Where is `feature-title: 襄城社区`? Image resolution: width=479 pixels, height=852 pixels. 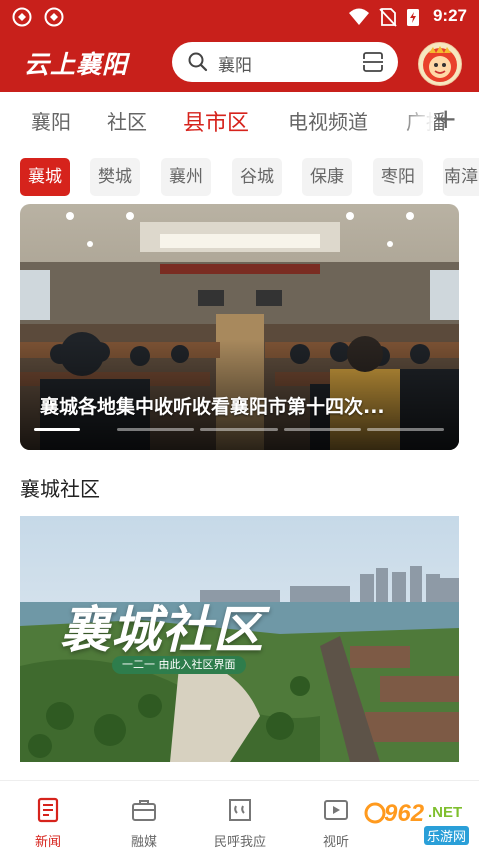
feature-title: 襄城社区 is located at coordinates (162, 630).